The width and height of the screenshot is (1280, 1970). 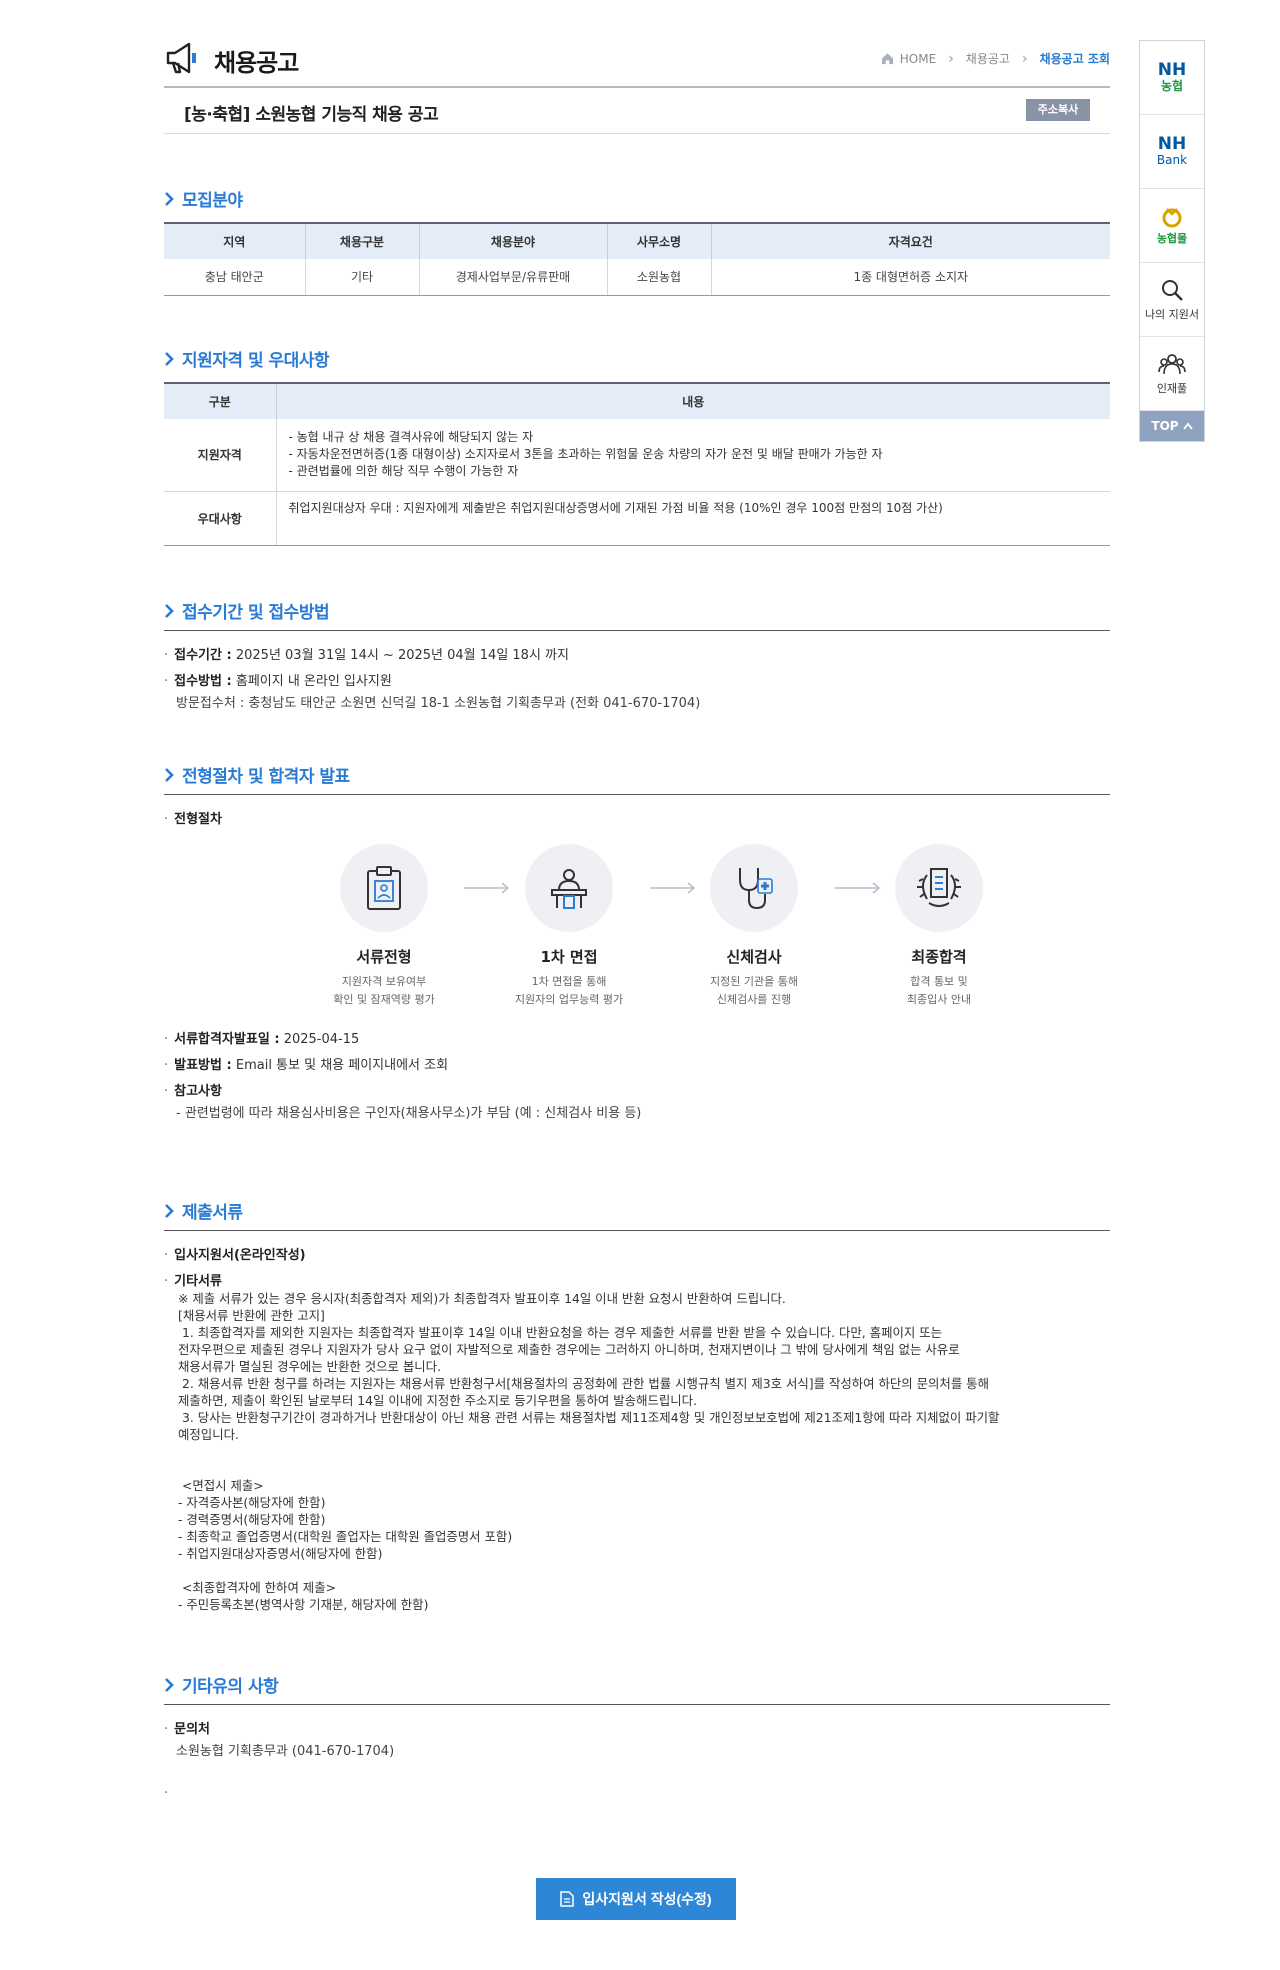 I want to click on megaphone-icon, so click(x=181, y=58).